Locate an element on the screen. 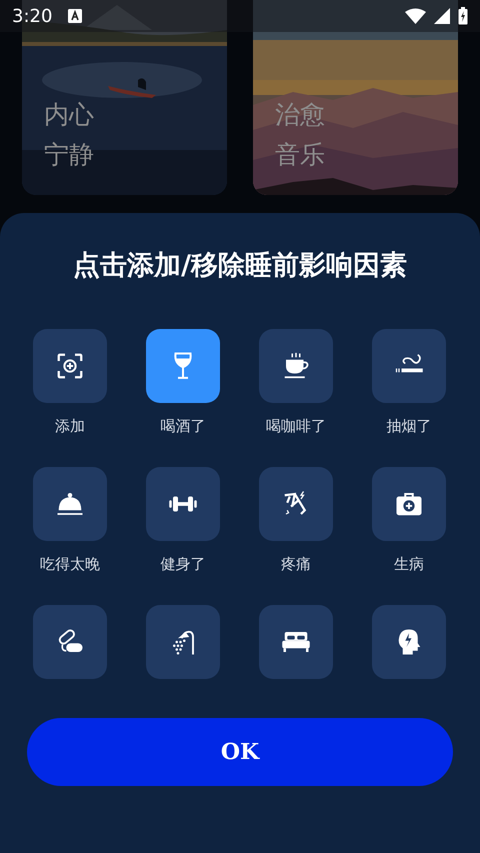  wifi-icon is located at coordinates (415, 16).